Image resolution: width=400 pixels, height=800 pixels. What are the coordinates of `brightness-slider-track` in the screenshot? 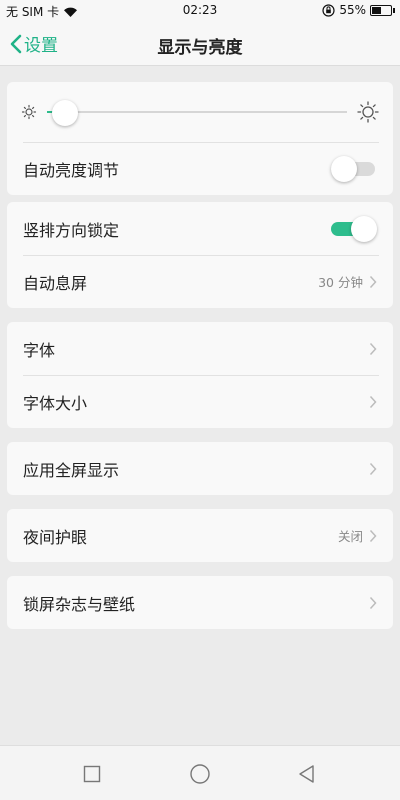 It's located at (197, 112).